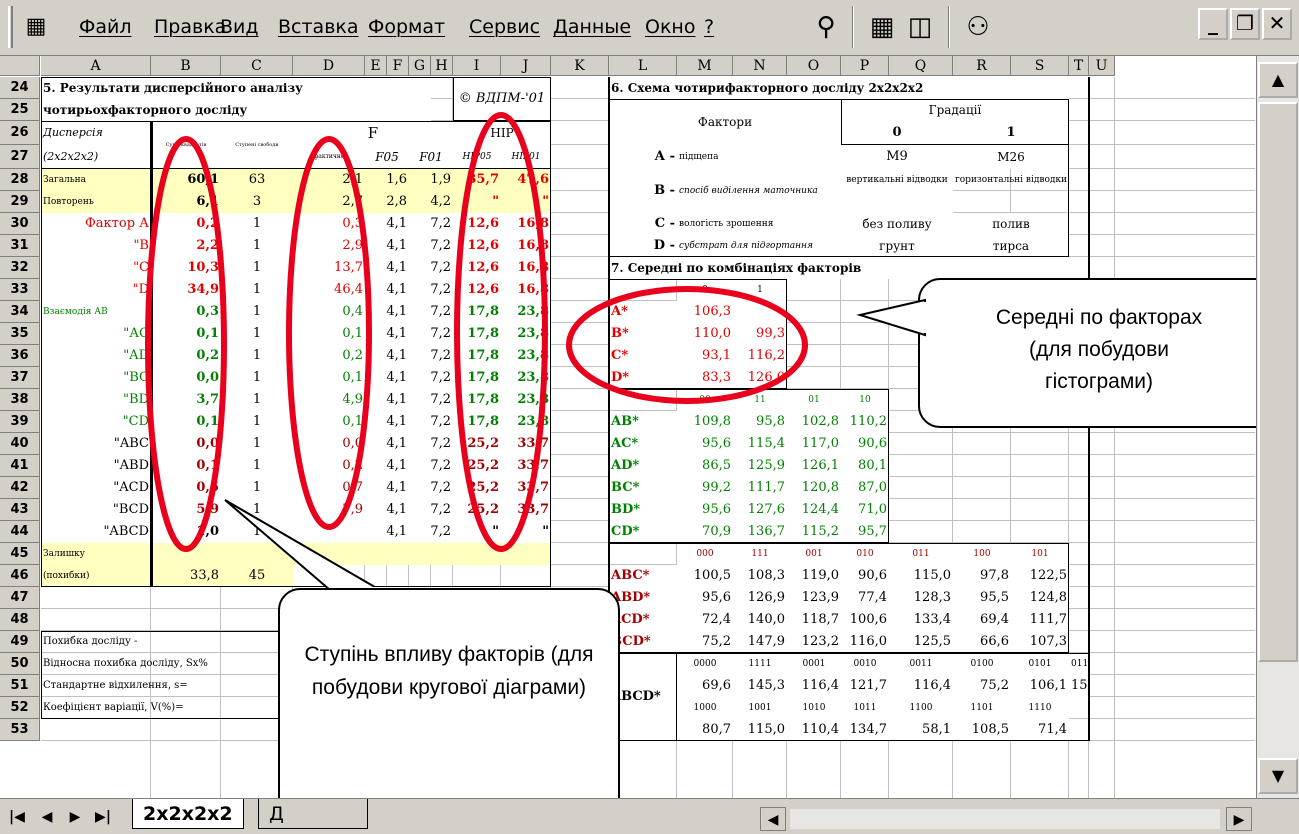 The width and height of the screenshot is (1299, 834). Describe the element at coordinates (75, 817) in the screenshot. I see `next-sheet-icon: ▶` at that location.